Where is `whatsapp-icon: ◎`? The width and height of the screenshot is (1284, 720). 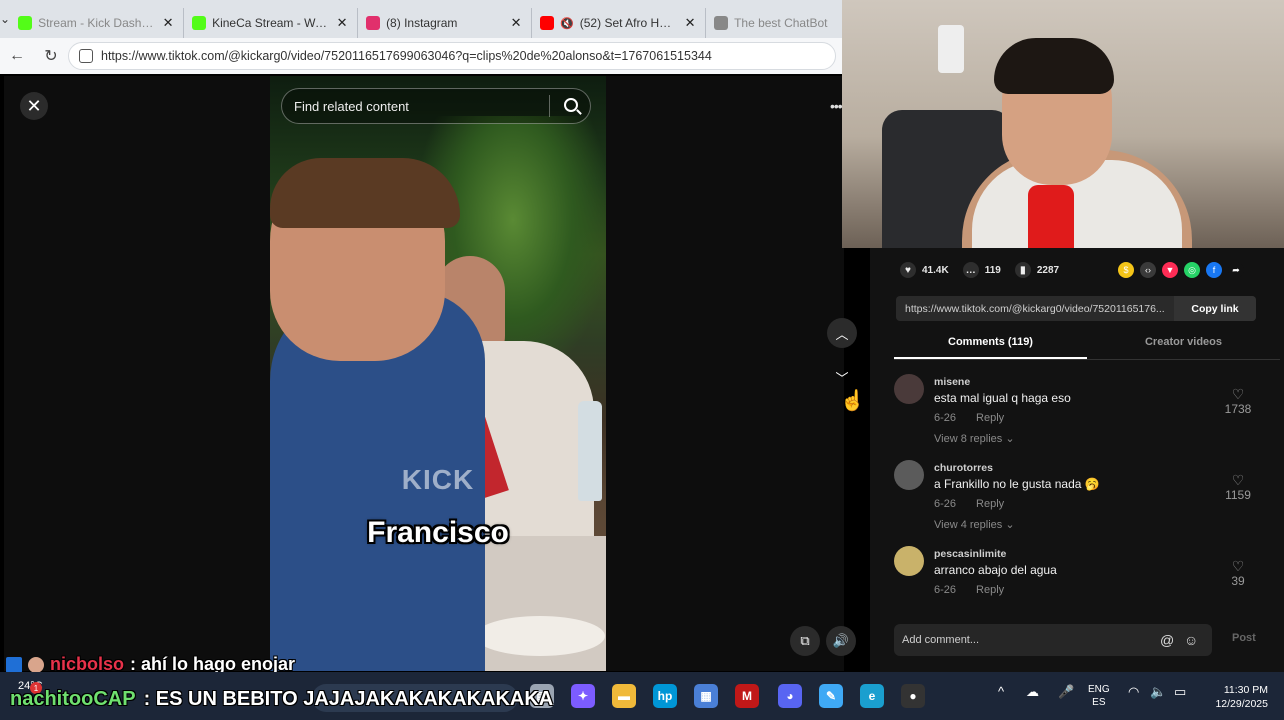 whatsapp-icon: ◎ is located at coordinates (1192, 270).